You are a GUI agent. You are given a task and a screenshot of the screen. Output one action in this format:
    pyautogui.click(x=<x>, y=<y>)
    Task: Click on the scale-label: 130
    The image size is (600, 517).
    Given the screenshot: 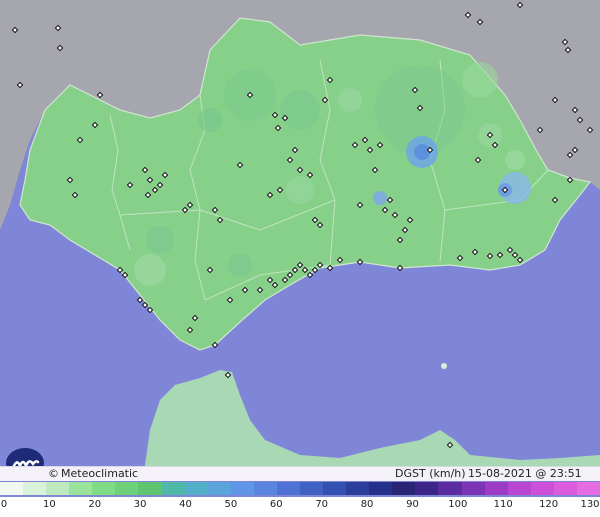 What is the action you would take?
    pyautogui.click(x=590, y=504)
    